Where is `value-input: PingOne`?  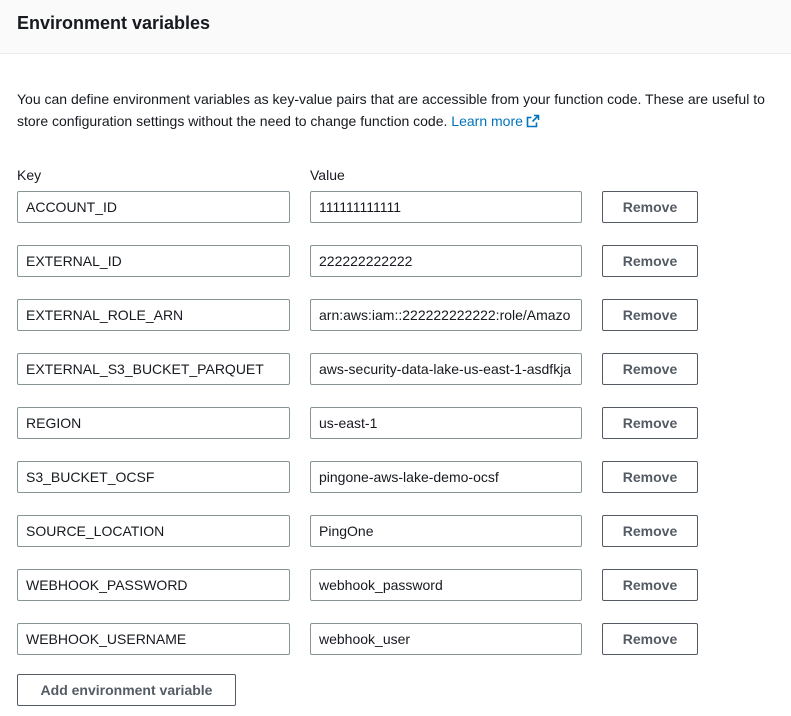 value-input: PingOne is located at coordinates (446, 531).